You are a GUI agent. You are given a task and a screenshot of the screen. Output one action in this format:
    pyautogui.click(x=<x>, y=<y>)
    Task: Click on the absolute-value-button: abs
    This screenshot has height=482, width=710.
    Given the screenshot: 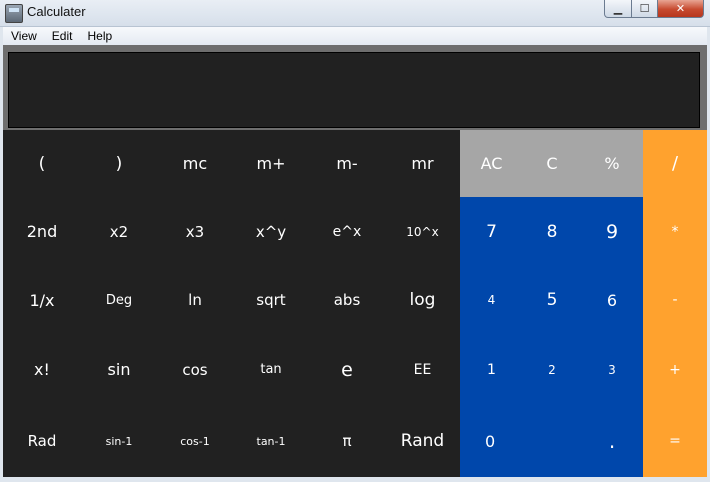 What is the action you would take?
    pyautogui.click(x=347, y=300)
    